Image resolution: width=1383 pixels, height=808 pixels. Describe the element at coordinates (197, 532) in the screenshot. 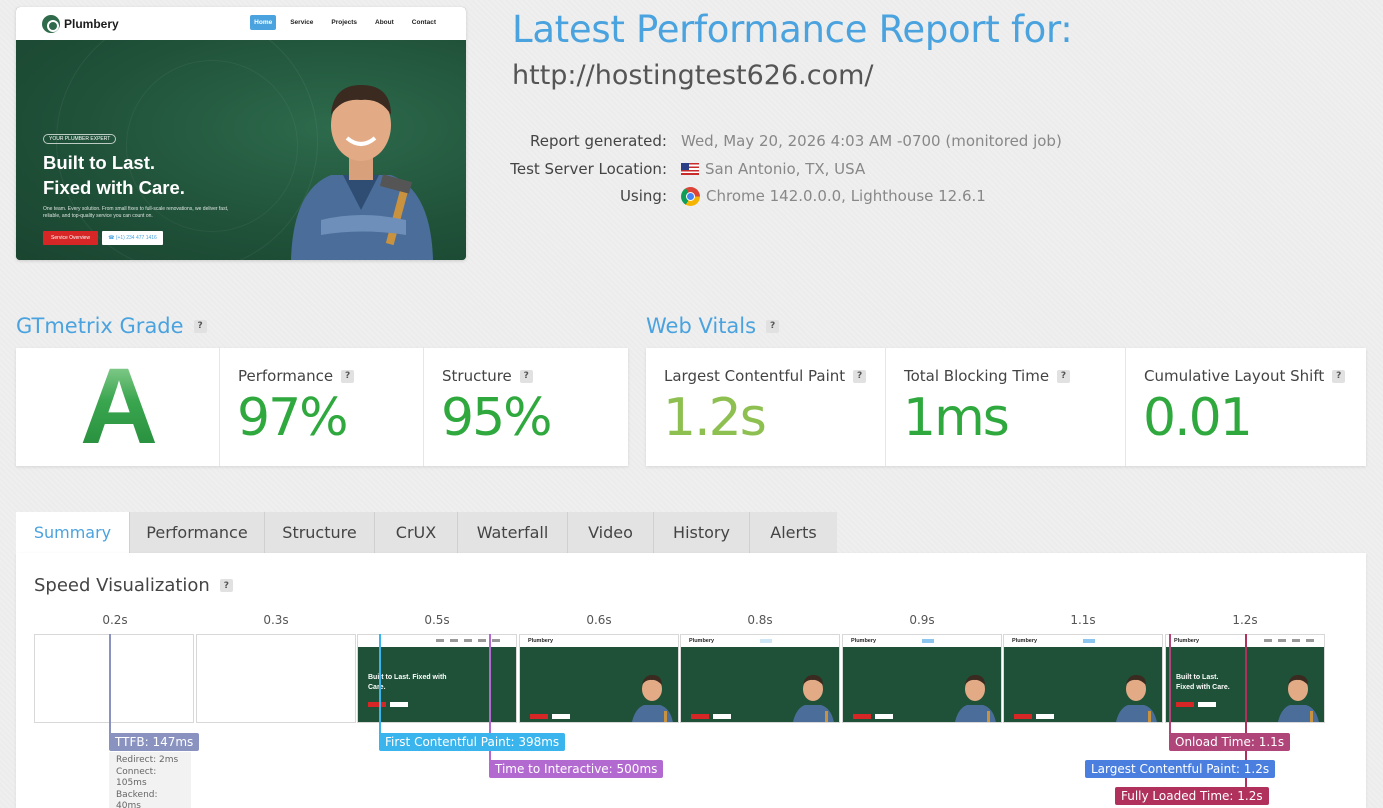

I see `tab-performance: Performance` at that location.